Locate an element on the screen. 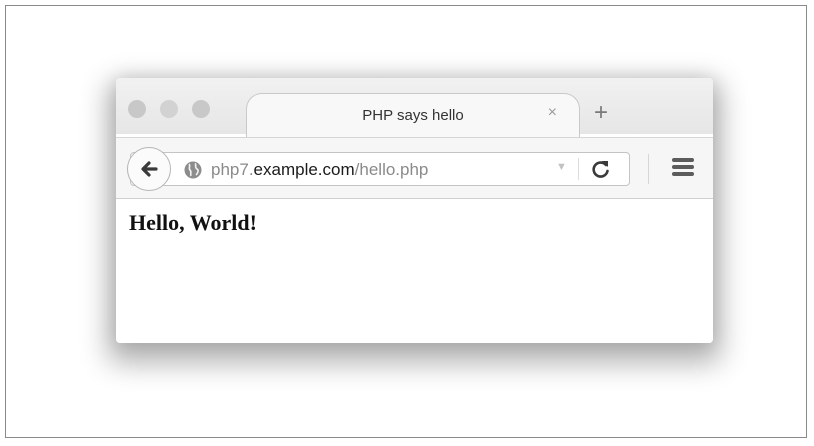 The image size is (814, 446). reload-icon is located at coordinates (601, 169).